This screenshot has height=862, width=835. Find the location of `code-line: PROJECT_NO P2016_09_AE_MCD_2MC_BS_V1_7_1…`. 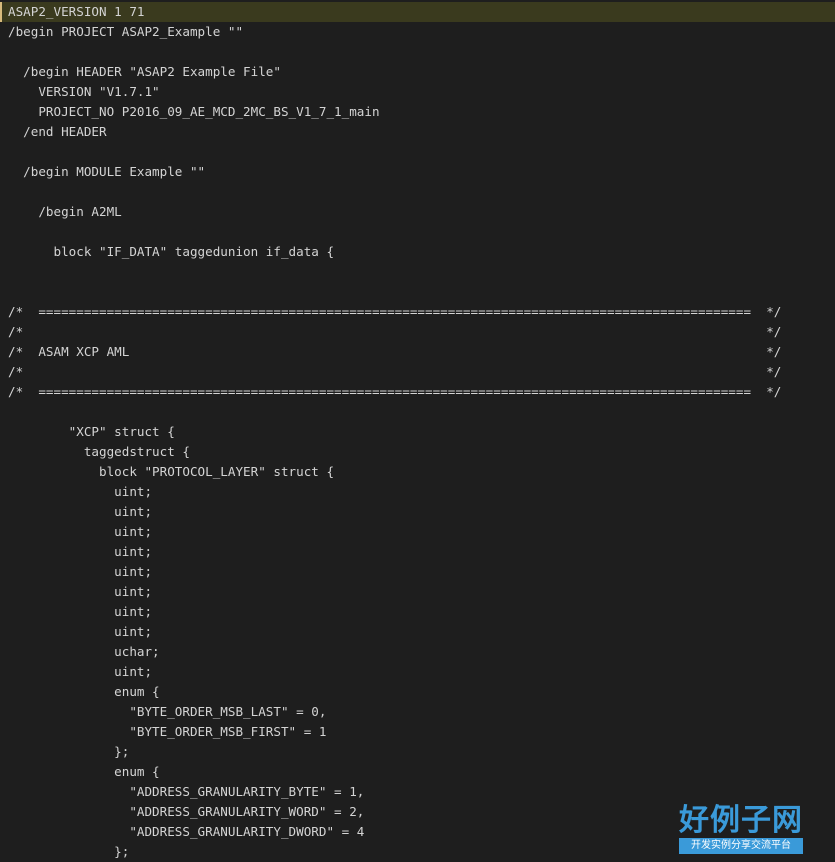

code-line: PROJECT_NO P2016_09_AE_MCD_2MC_BS_V1_7_1… is located at coordinates (417, 112).